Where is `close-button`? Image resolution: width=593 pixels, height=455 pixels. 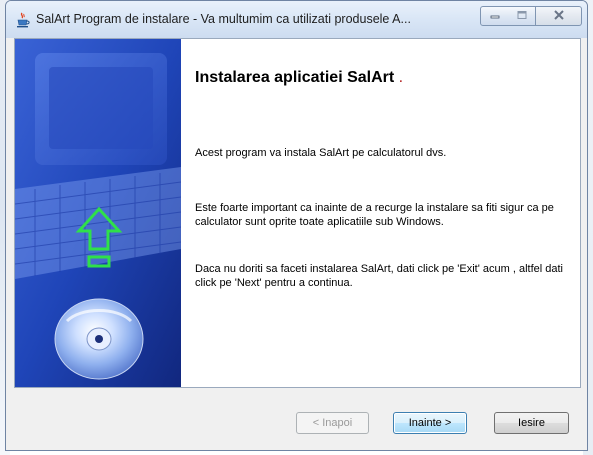
close-button is located at coordinates (559, 16).